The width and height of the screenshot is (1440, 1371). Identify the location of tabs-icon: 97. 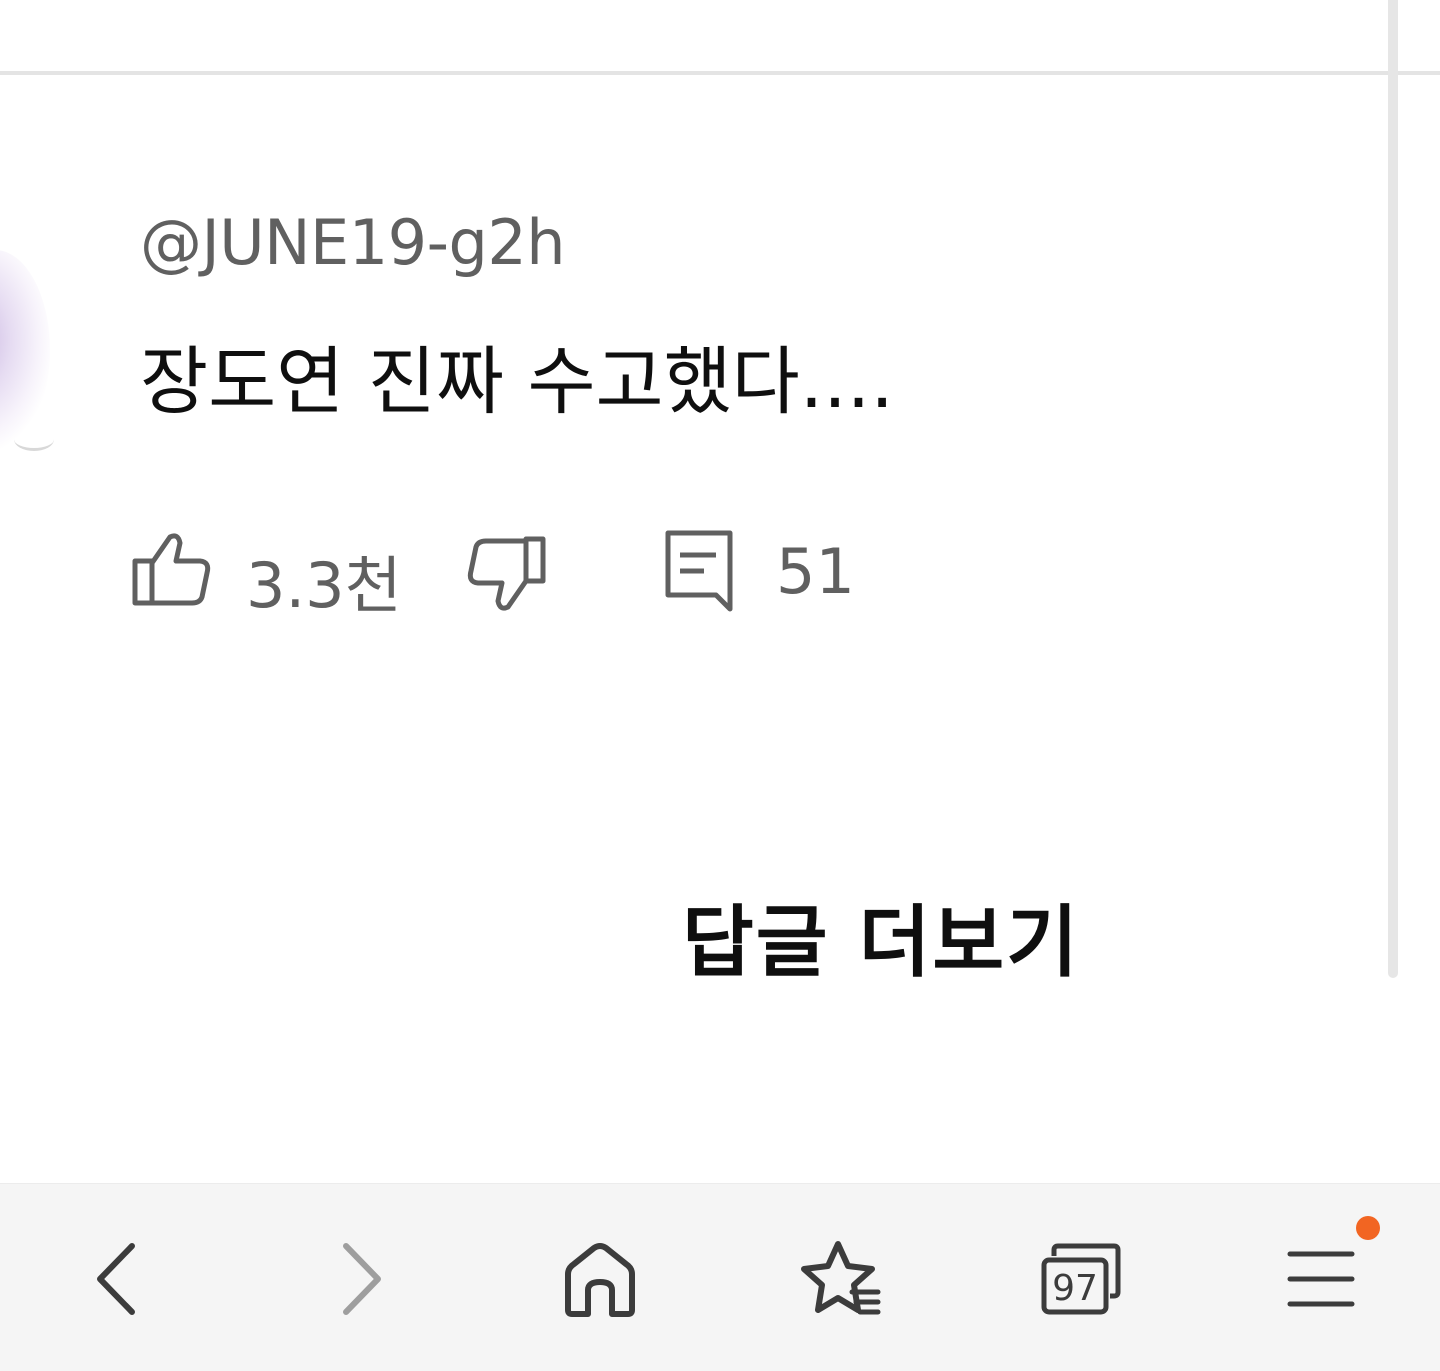
(1081, 1279).